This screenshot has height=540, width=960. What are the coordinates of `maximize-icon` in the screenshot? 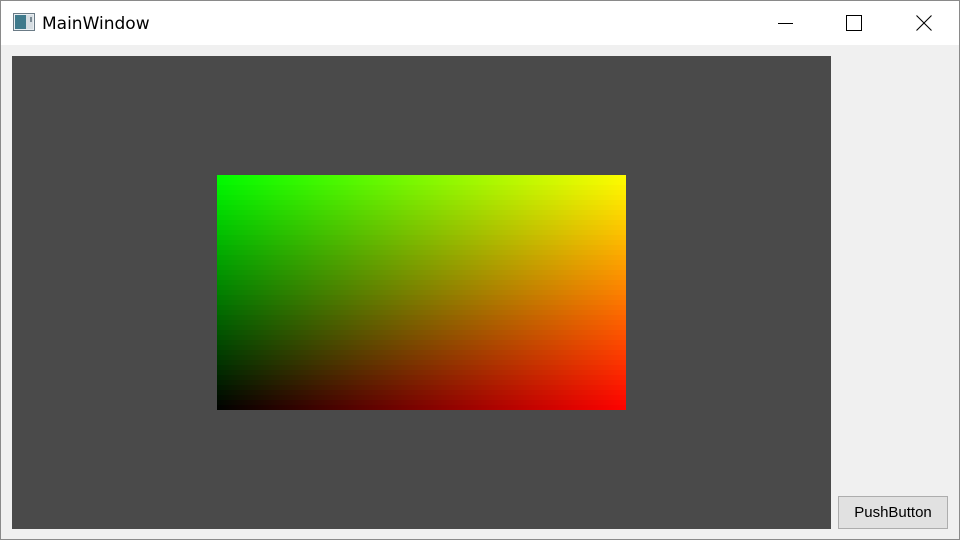 It's located at (854, 23).